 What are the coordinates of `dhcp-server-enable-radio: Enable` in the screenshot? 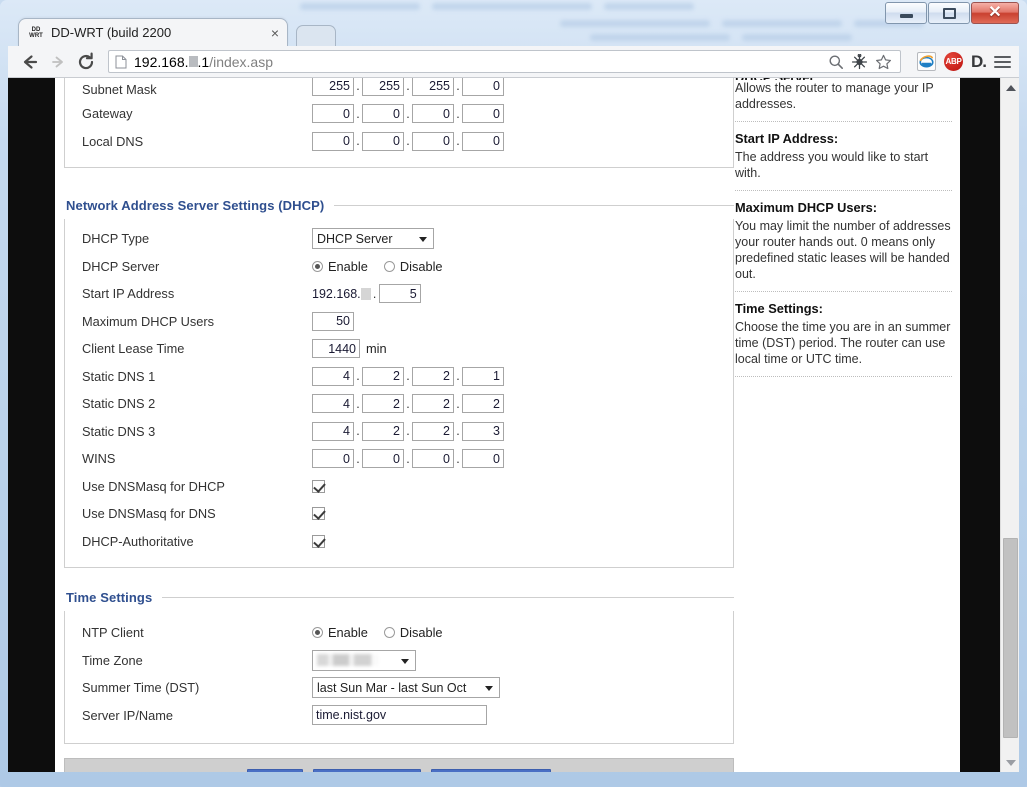 It's located at (340, 266).